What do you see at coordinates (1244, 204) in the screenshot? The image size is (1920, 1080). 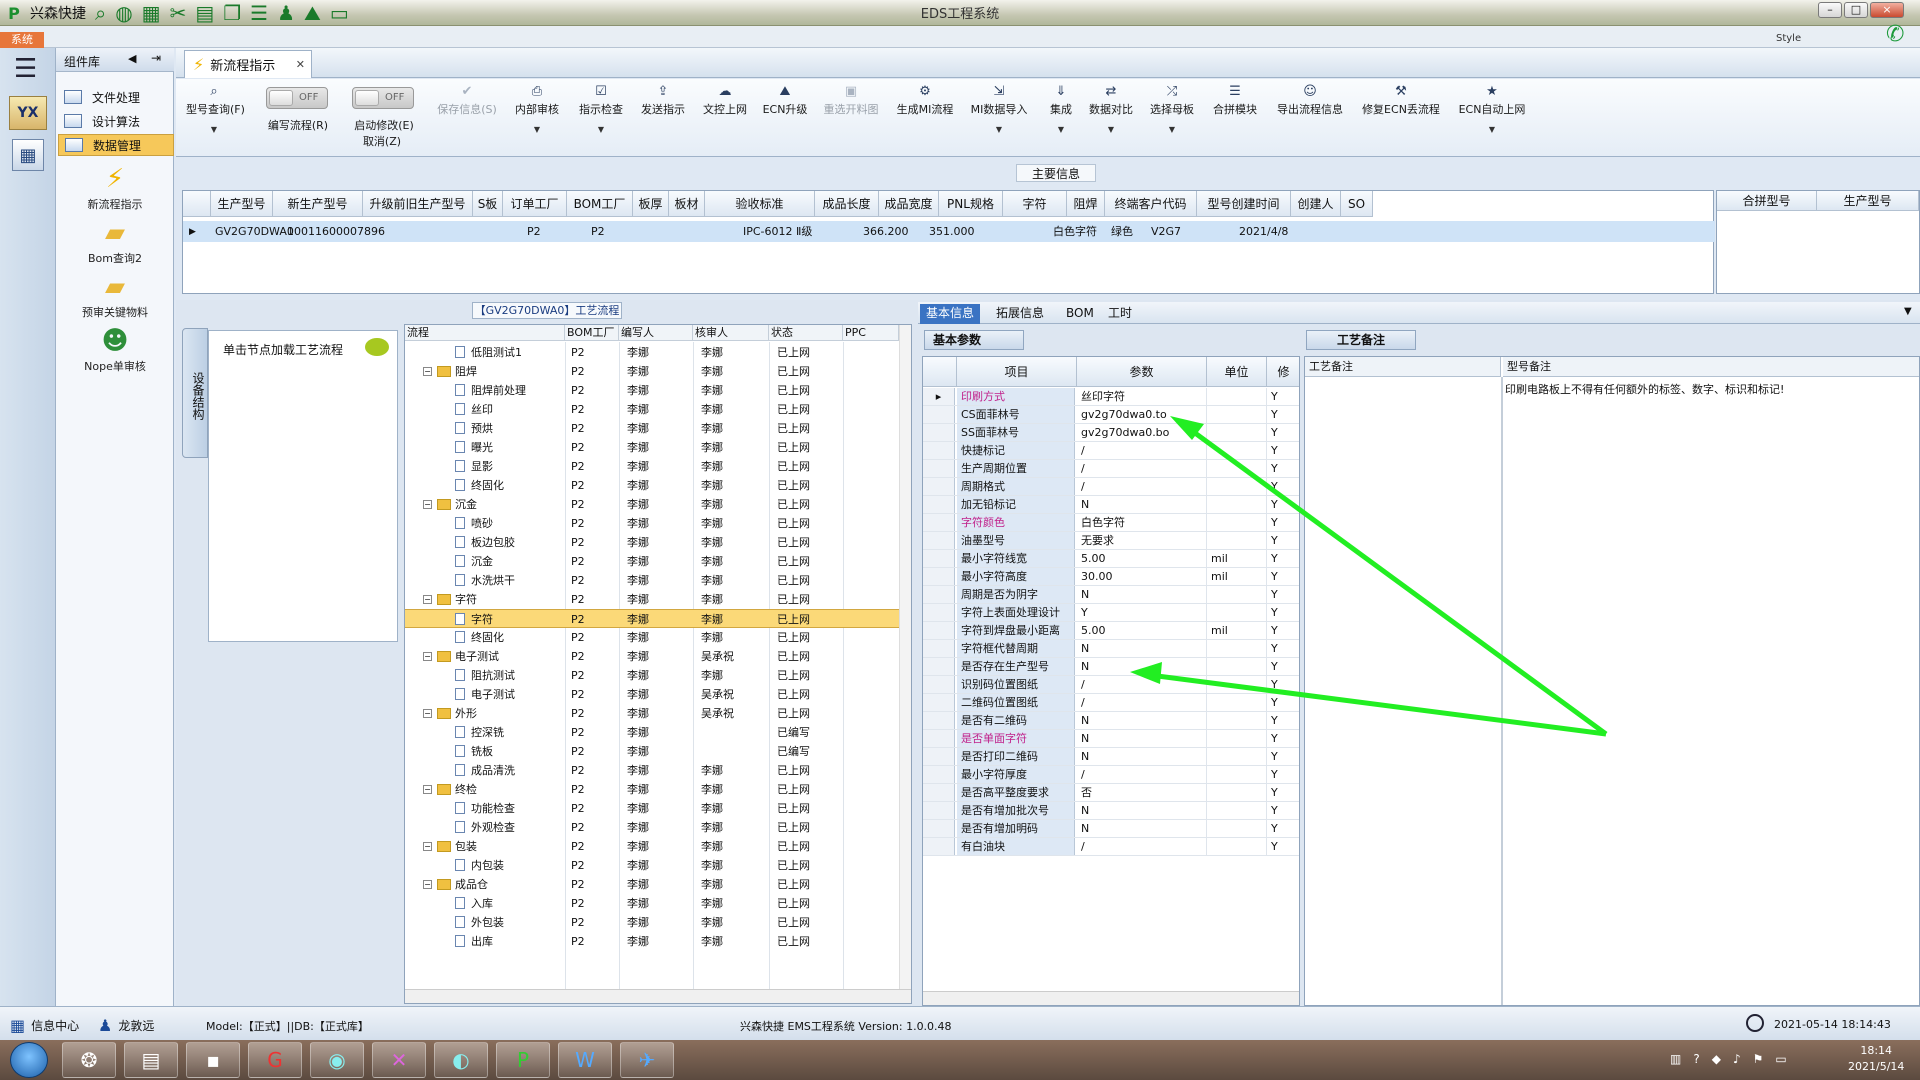 I see `column-header: 型号创建时间` at bounding box center [1244, 204].